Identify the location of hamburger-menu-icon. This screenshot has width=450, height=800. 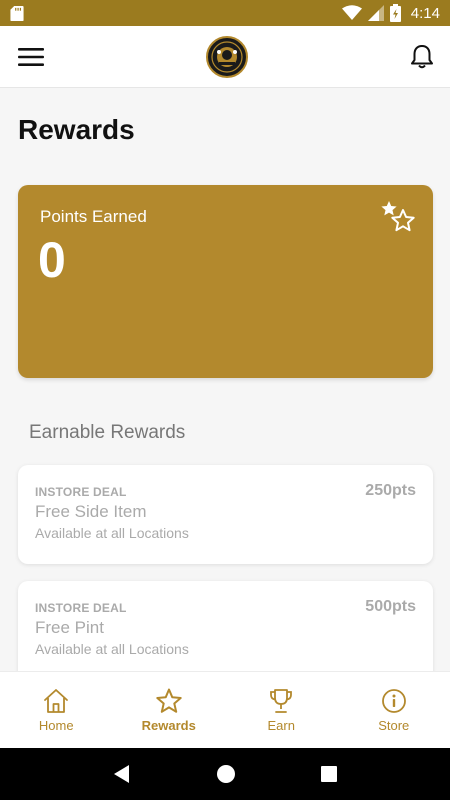
(31, 57).